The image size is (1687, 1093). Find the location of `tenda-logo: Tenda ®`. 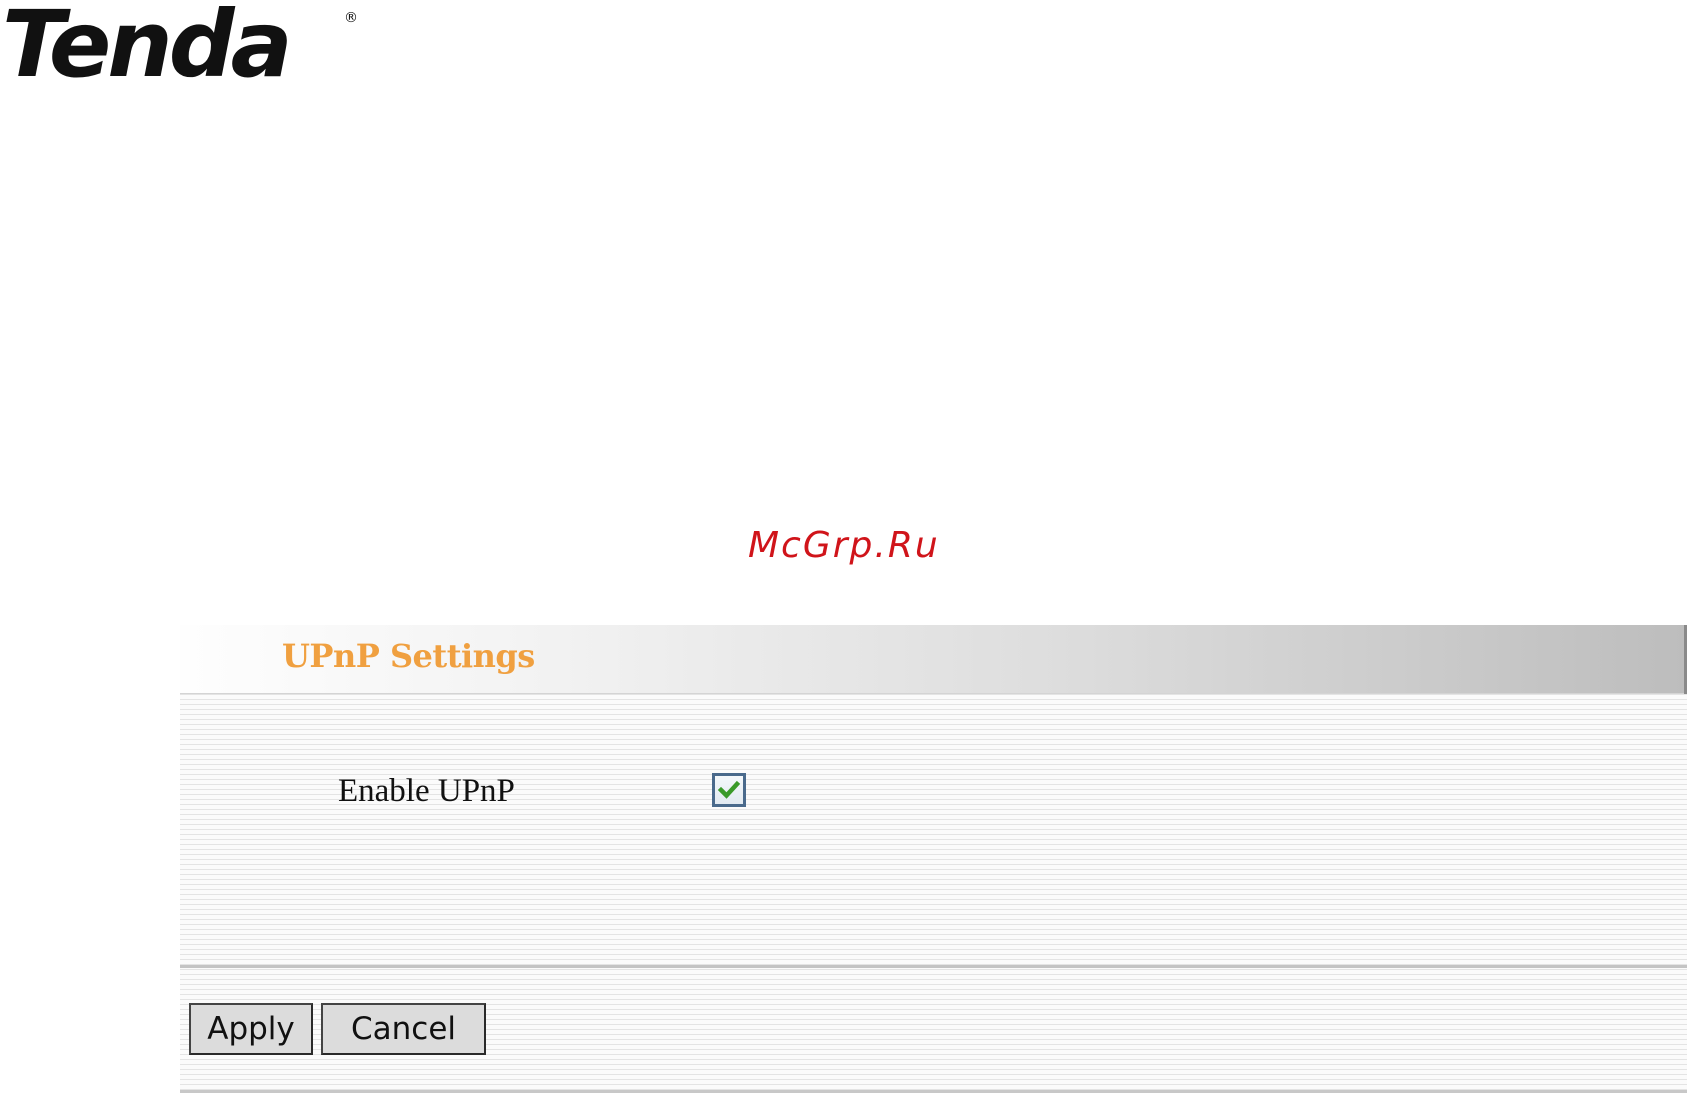

tenda-logo: Tenda ® is located at coordinates (182, 43).